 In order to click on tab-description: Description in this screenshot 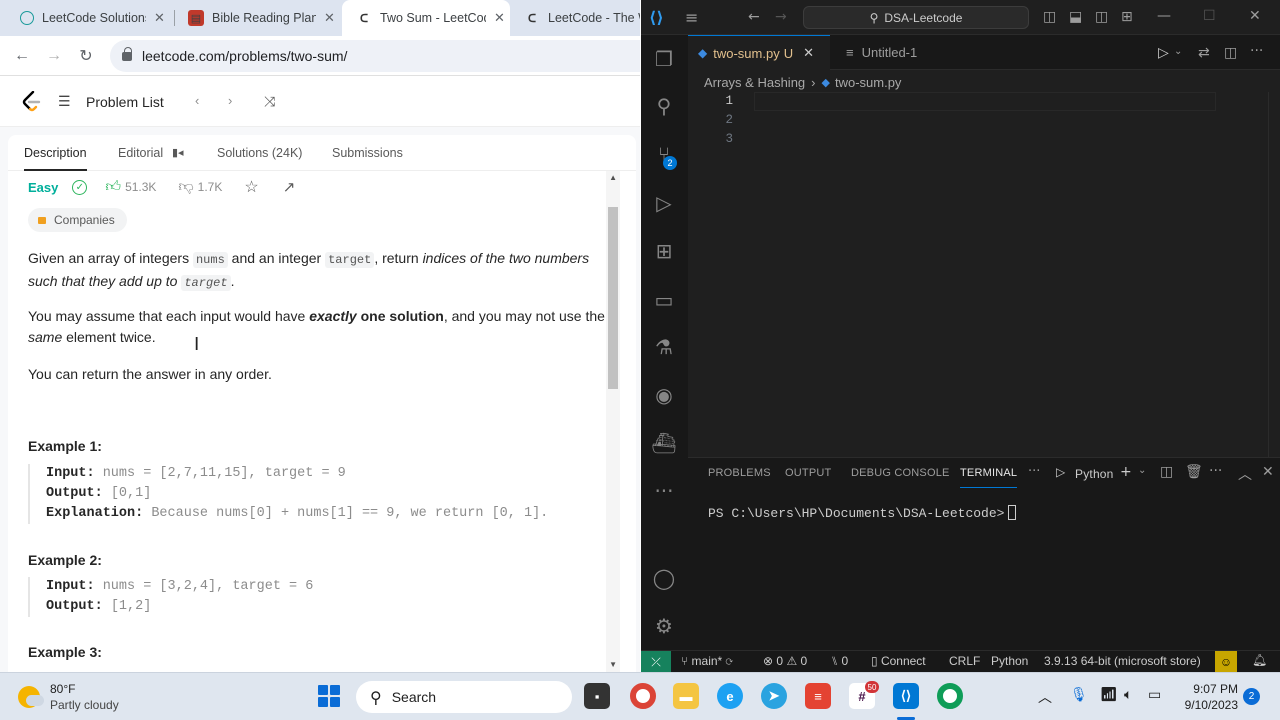, I will do `click(55, 158)`.